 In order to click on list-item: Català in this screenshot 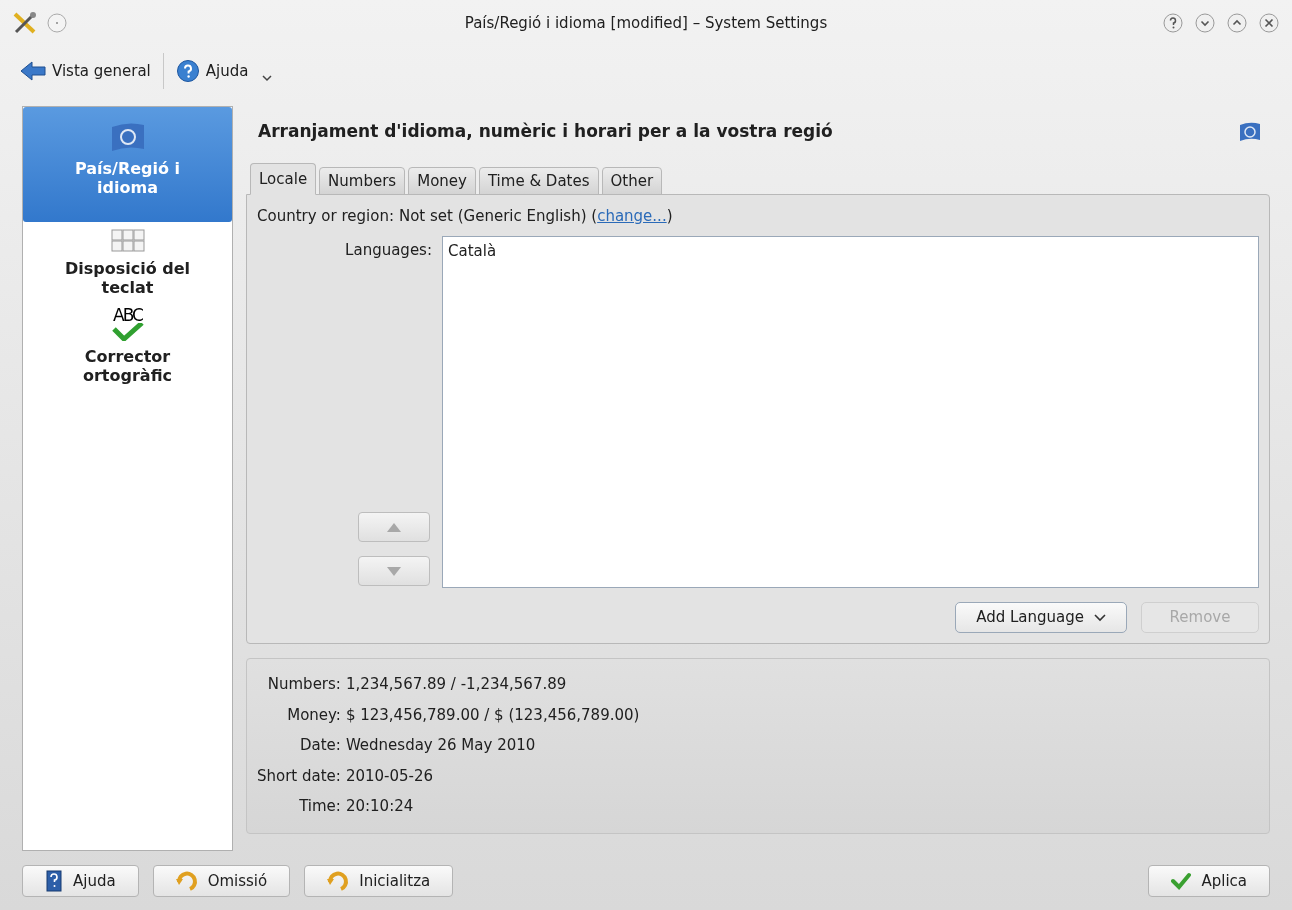, I will do `click(850, 250)`.